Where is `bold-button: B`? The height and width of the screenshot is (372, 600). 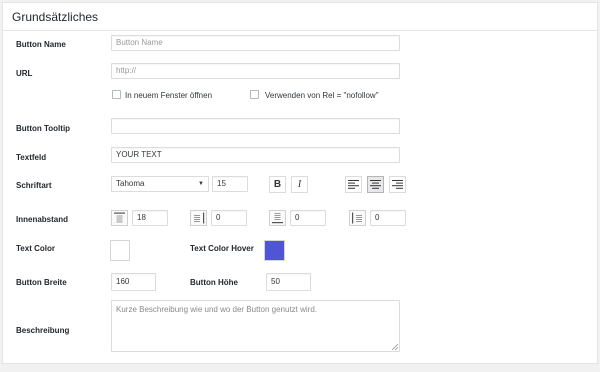
bold-button: B is located at coordinates (277, 184).